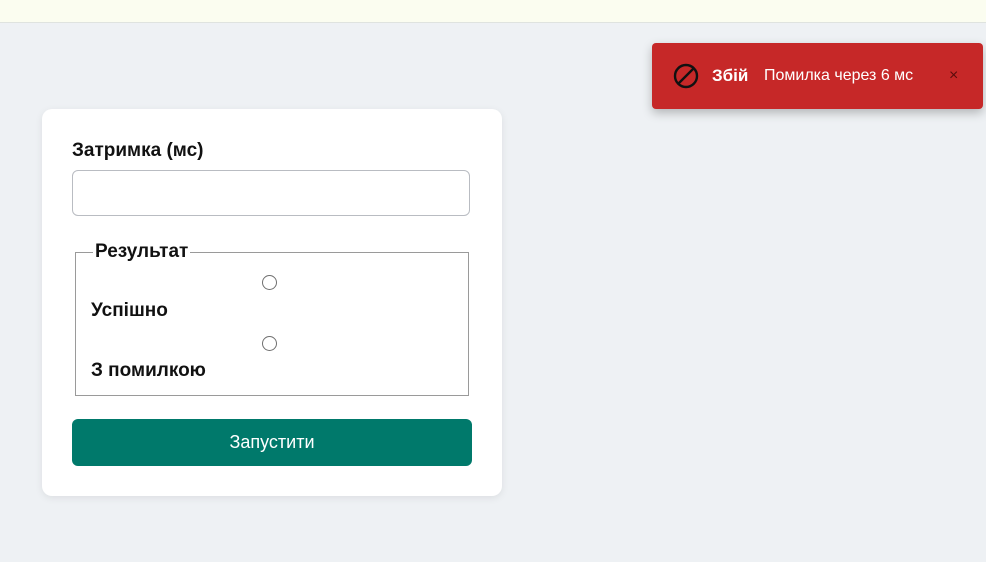 The width and height of the screenshot is (986, 562). Describe the element at coordinates (148, 370) in the screenshot. I see `radio-error-label: З помилкою` at that location.